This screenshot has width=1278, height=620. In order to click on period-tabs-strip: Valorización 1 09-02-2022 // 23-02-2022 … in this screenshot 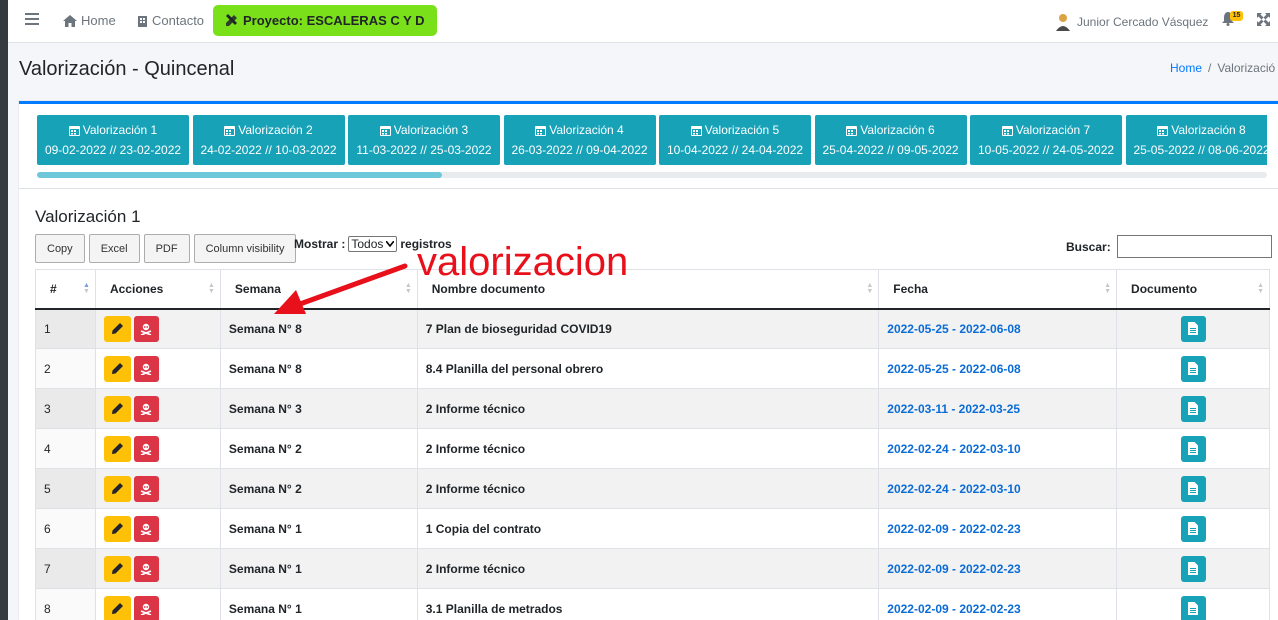, I will do `click(652, 141)`.